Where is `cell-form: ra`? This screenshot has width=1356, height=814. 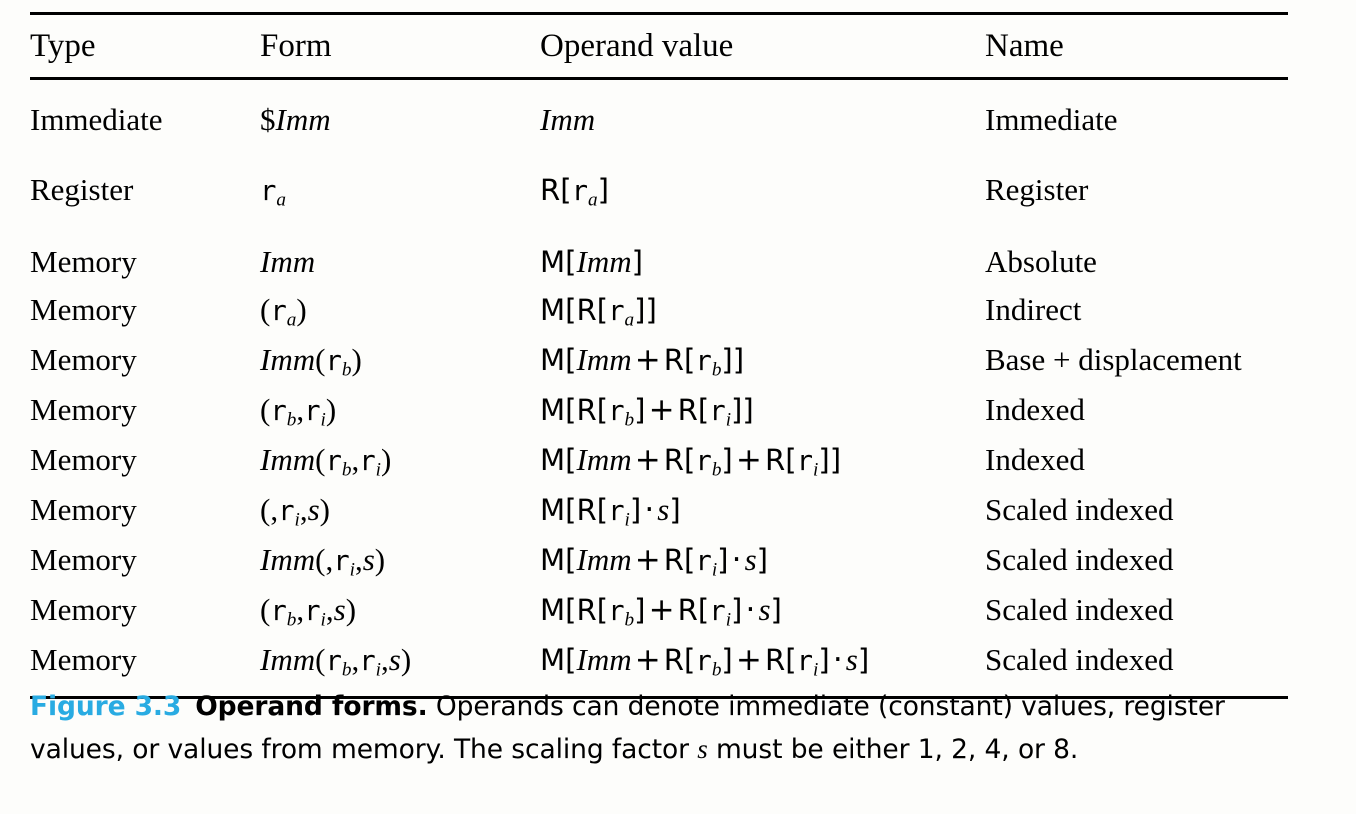 cell-form: ra is located at coordinates (273, 193).